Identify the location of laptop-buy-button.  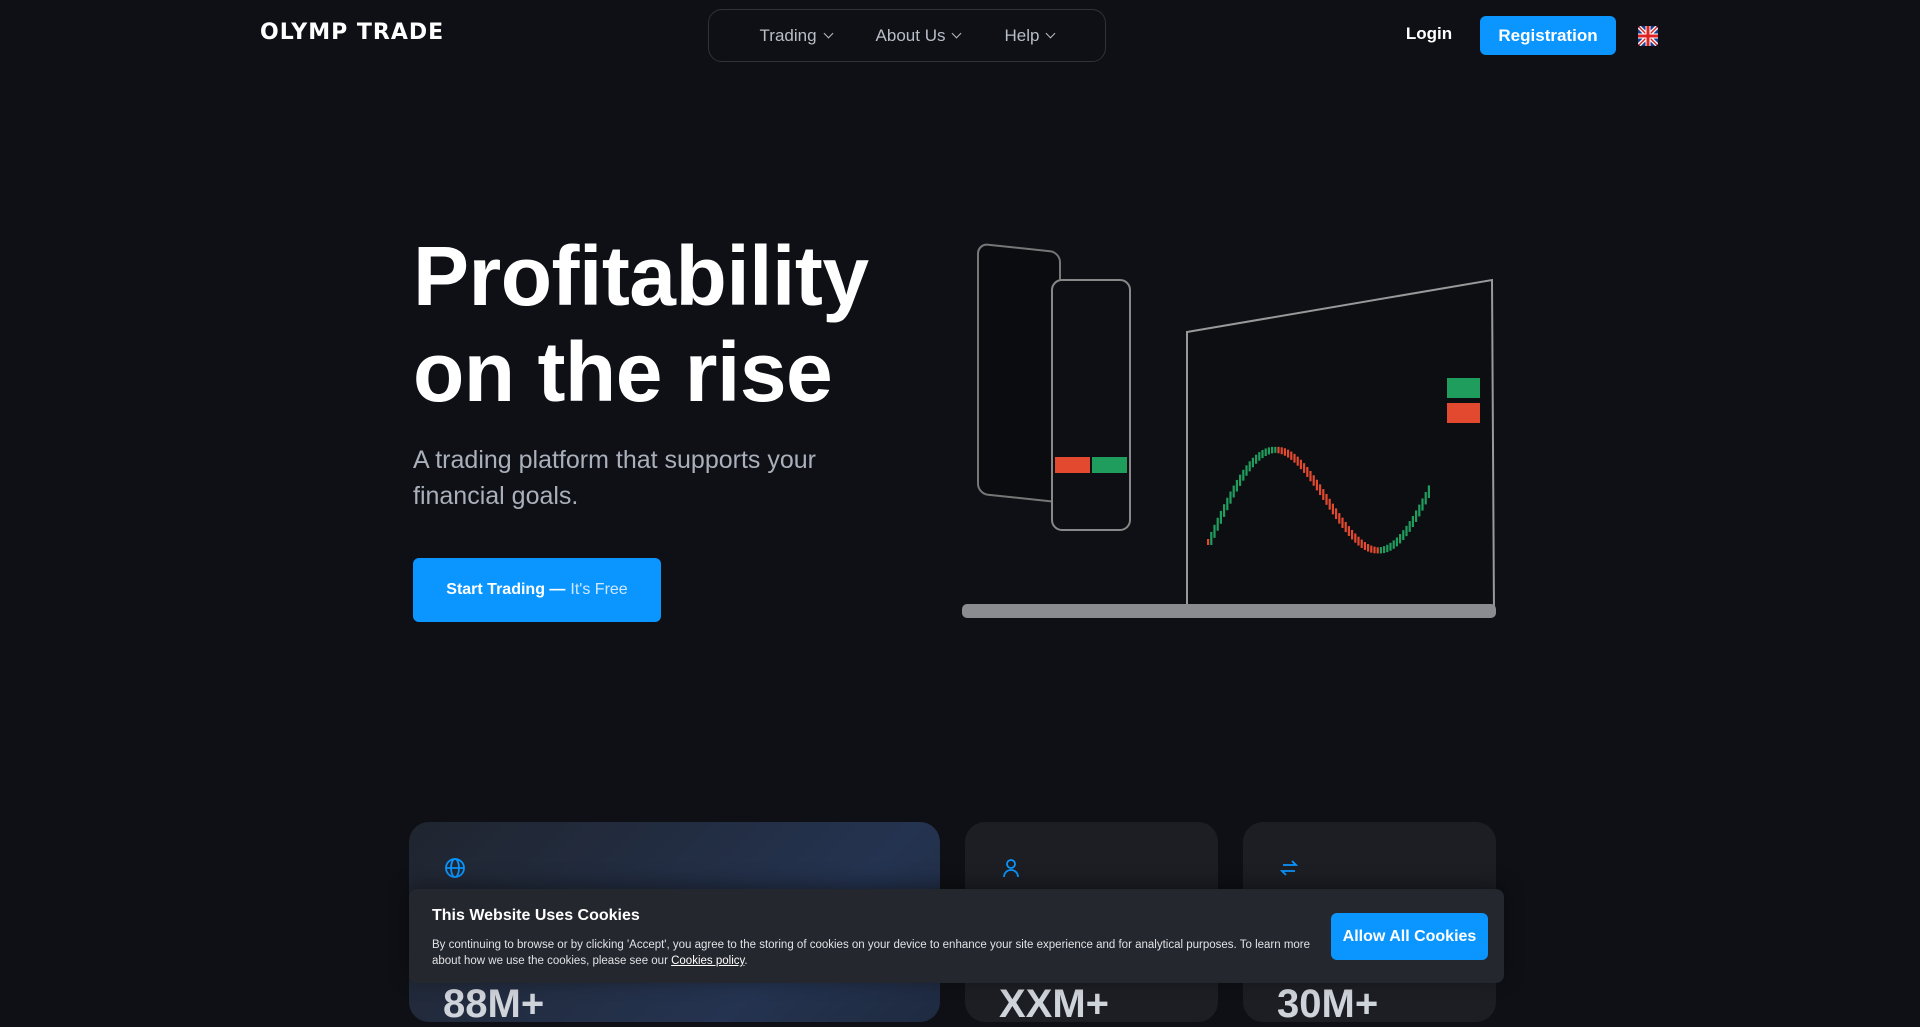
(1463, 388).